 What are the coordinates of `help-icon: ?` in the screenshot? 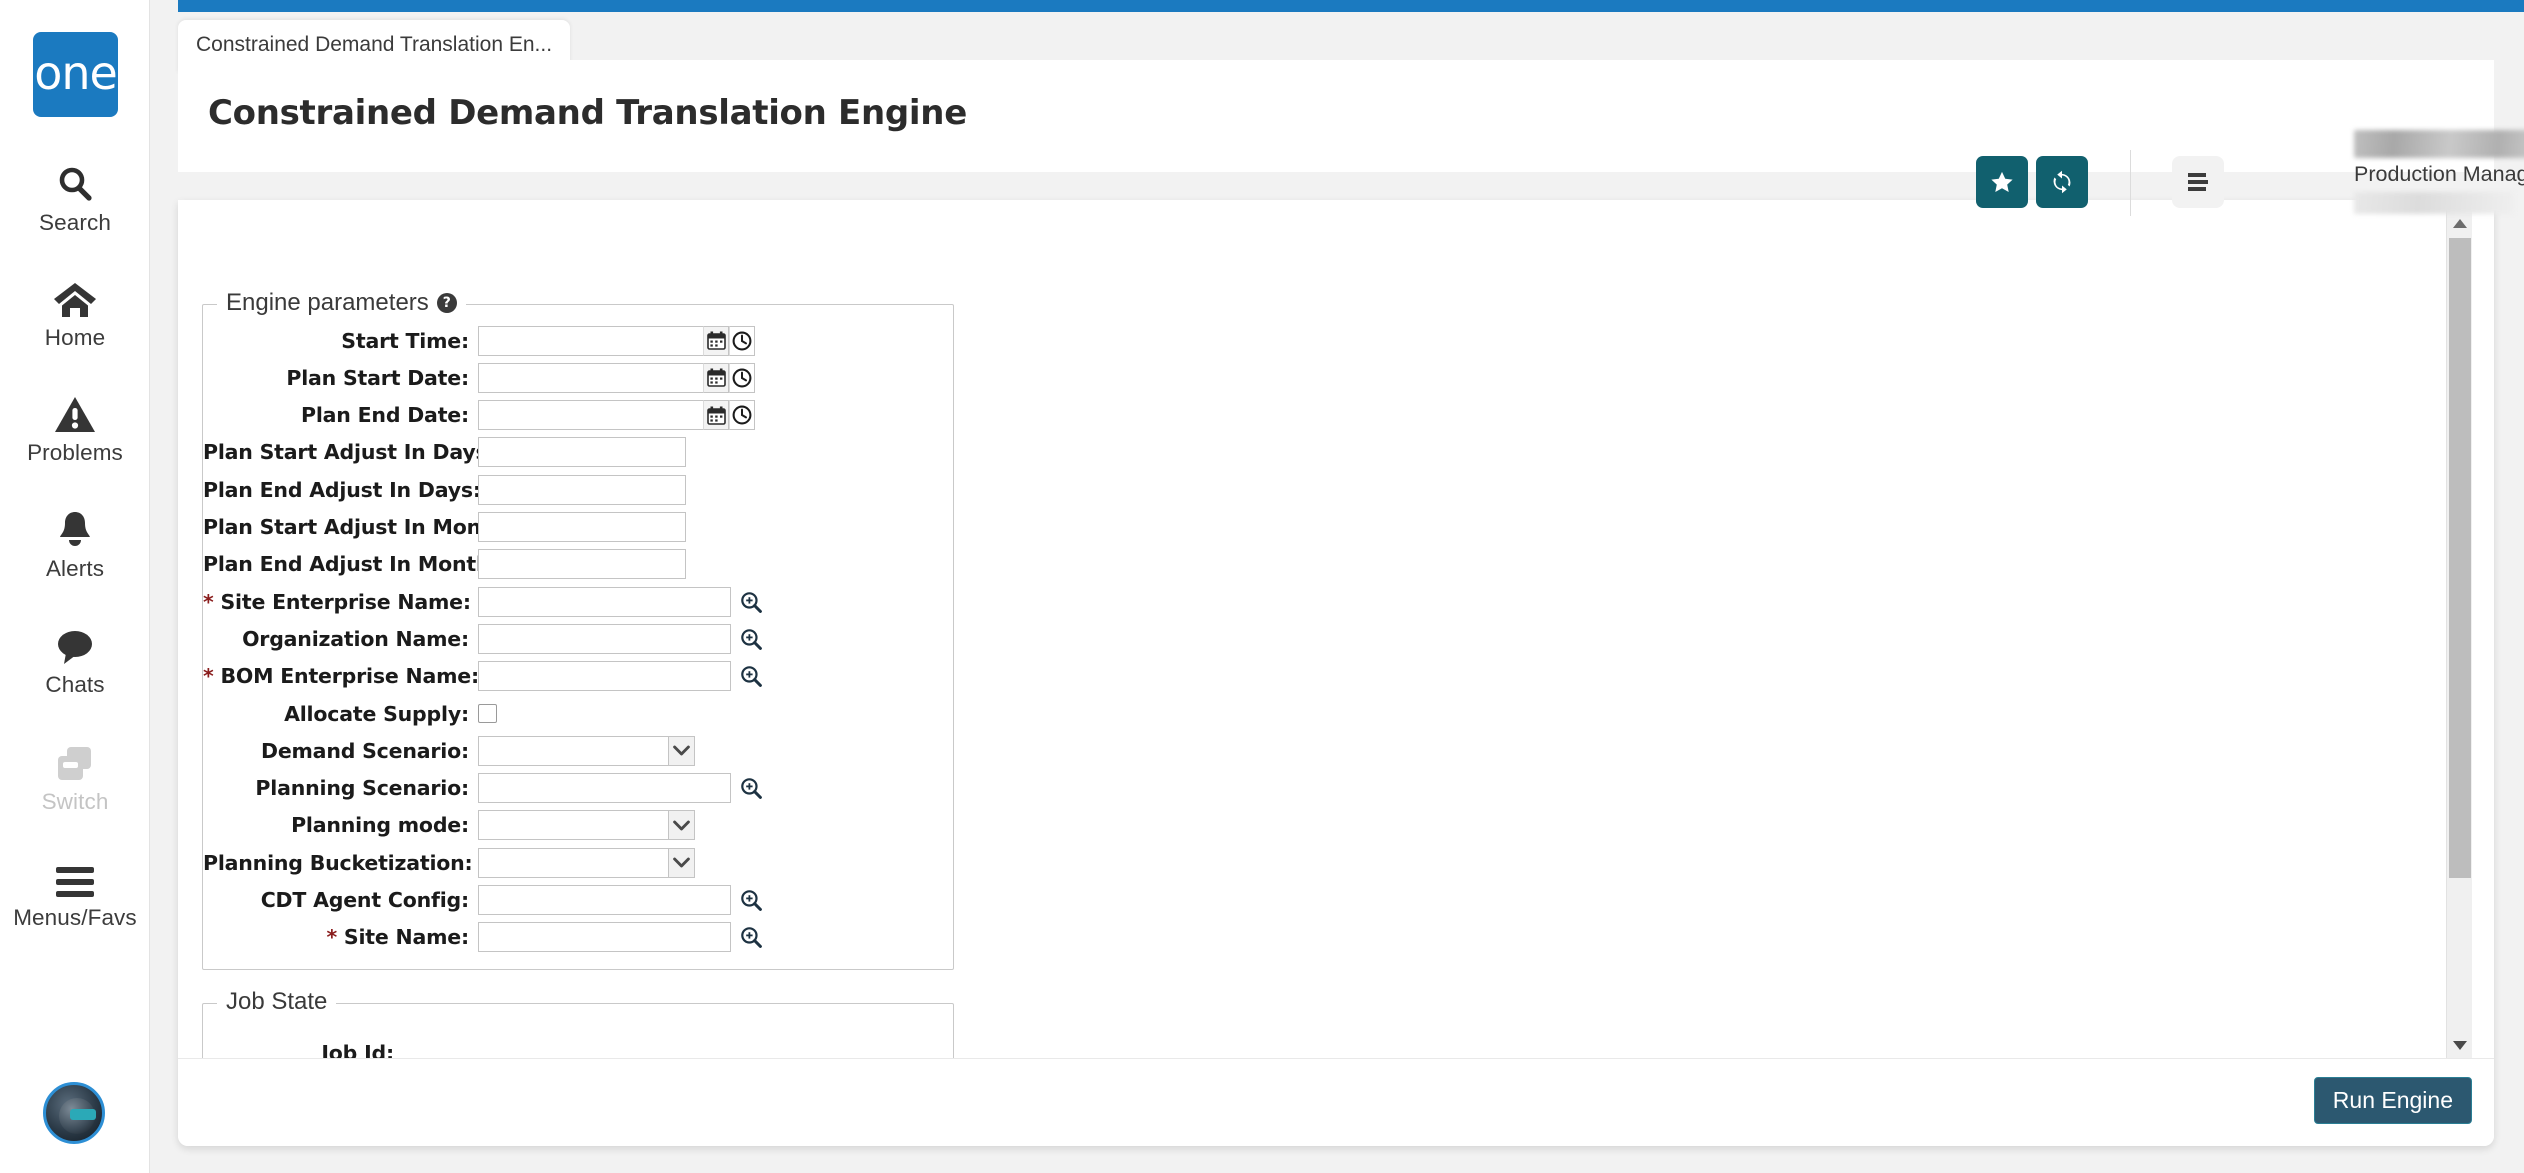 It's located at (446, 303).